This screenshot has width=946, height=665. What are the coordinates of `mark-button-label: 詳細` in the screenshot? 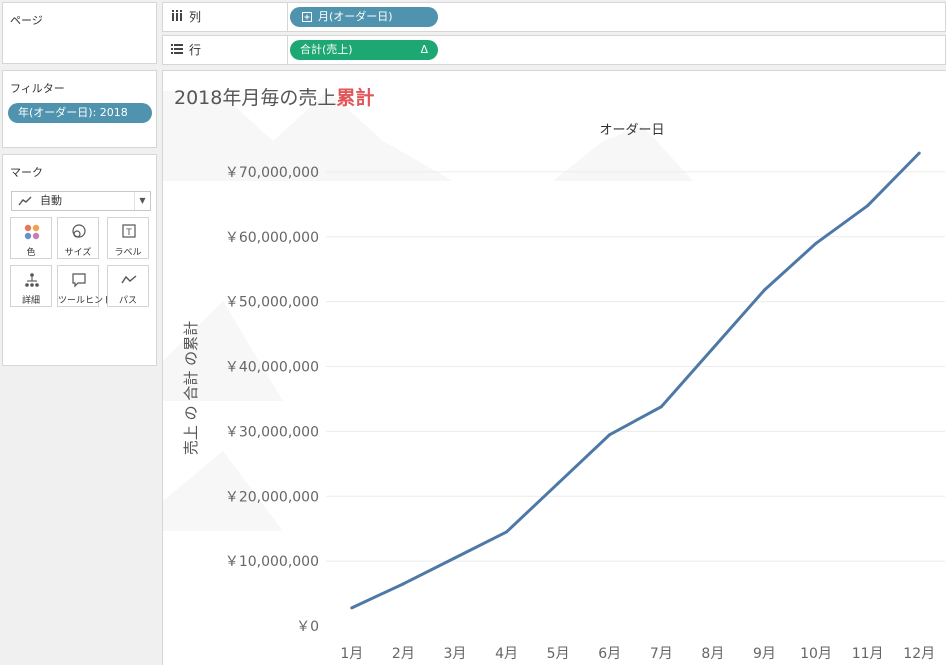 It's located at (30, 301).